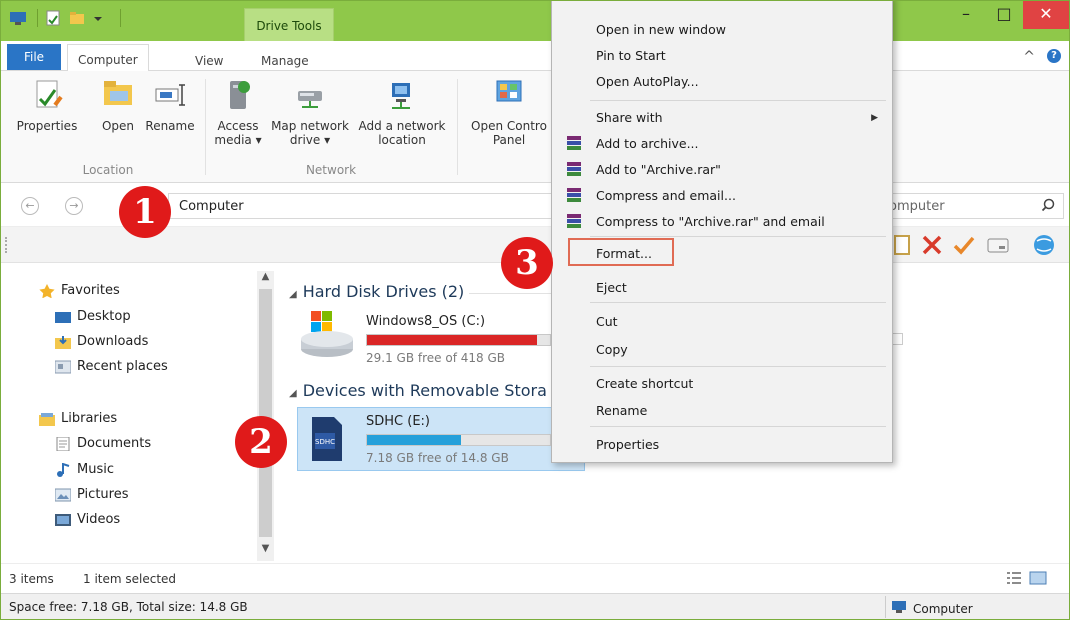  What do you see at coordinates (63, 367) in the screenshot?
I see `recent-places-icon` at bounding box center [63, 367].